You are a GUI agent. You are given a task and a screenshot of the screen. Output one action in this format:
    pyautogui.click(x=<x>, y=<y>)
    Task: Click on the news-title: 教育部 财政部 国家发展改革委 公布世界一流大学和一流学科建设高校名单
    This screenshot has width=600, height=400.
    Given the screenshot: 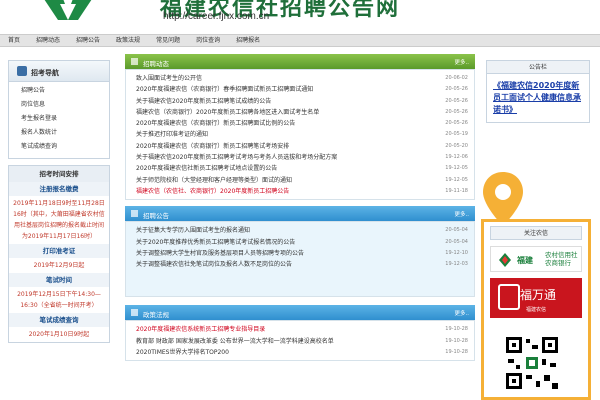 What is the action you would take?
    pyautogui.click(x=235, y=341)
    